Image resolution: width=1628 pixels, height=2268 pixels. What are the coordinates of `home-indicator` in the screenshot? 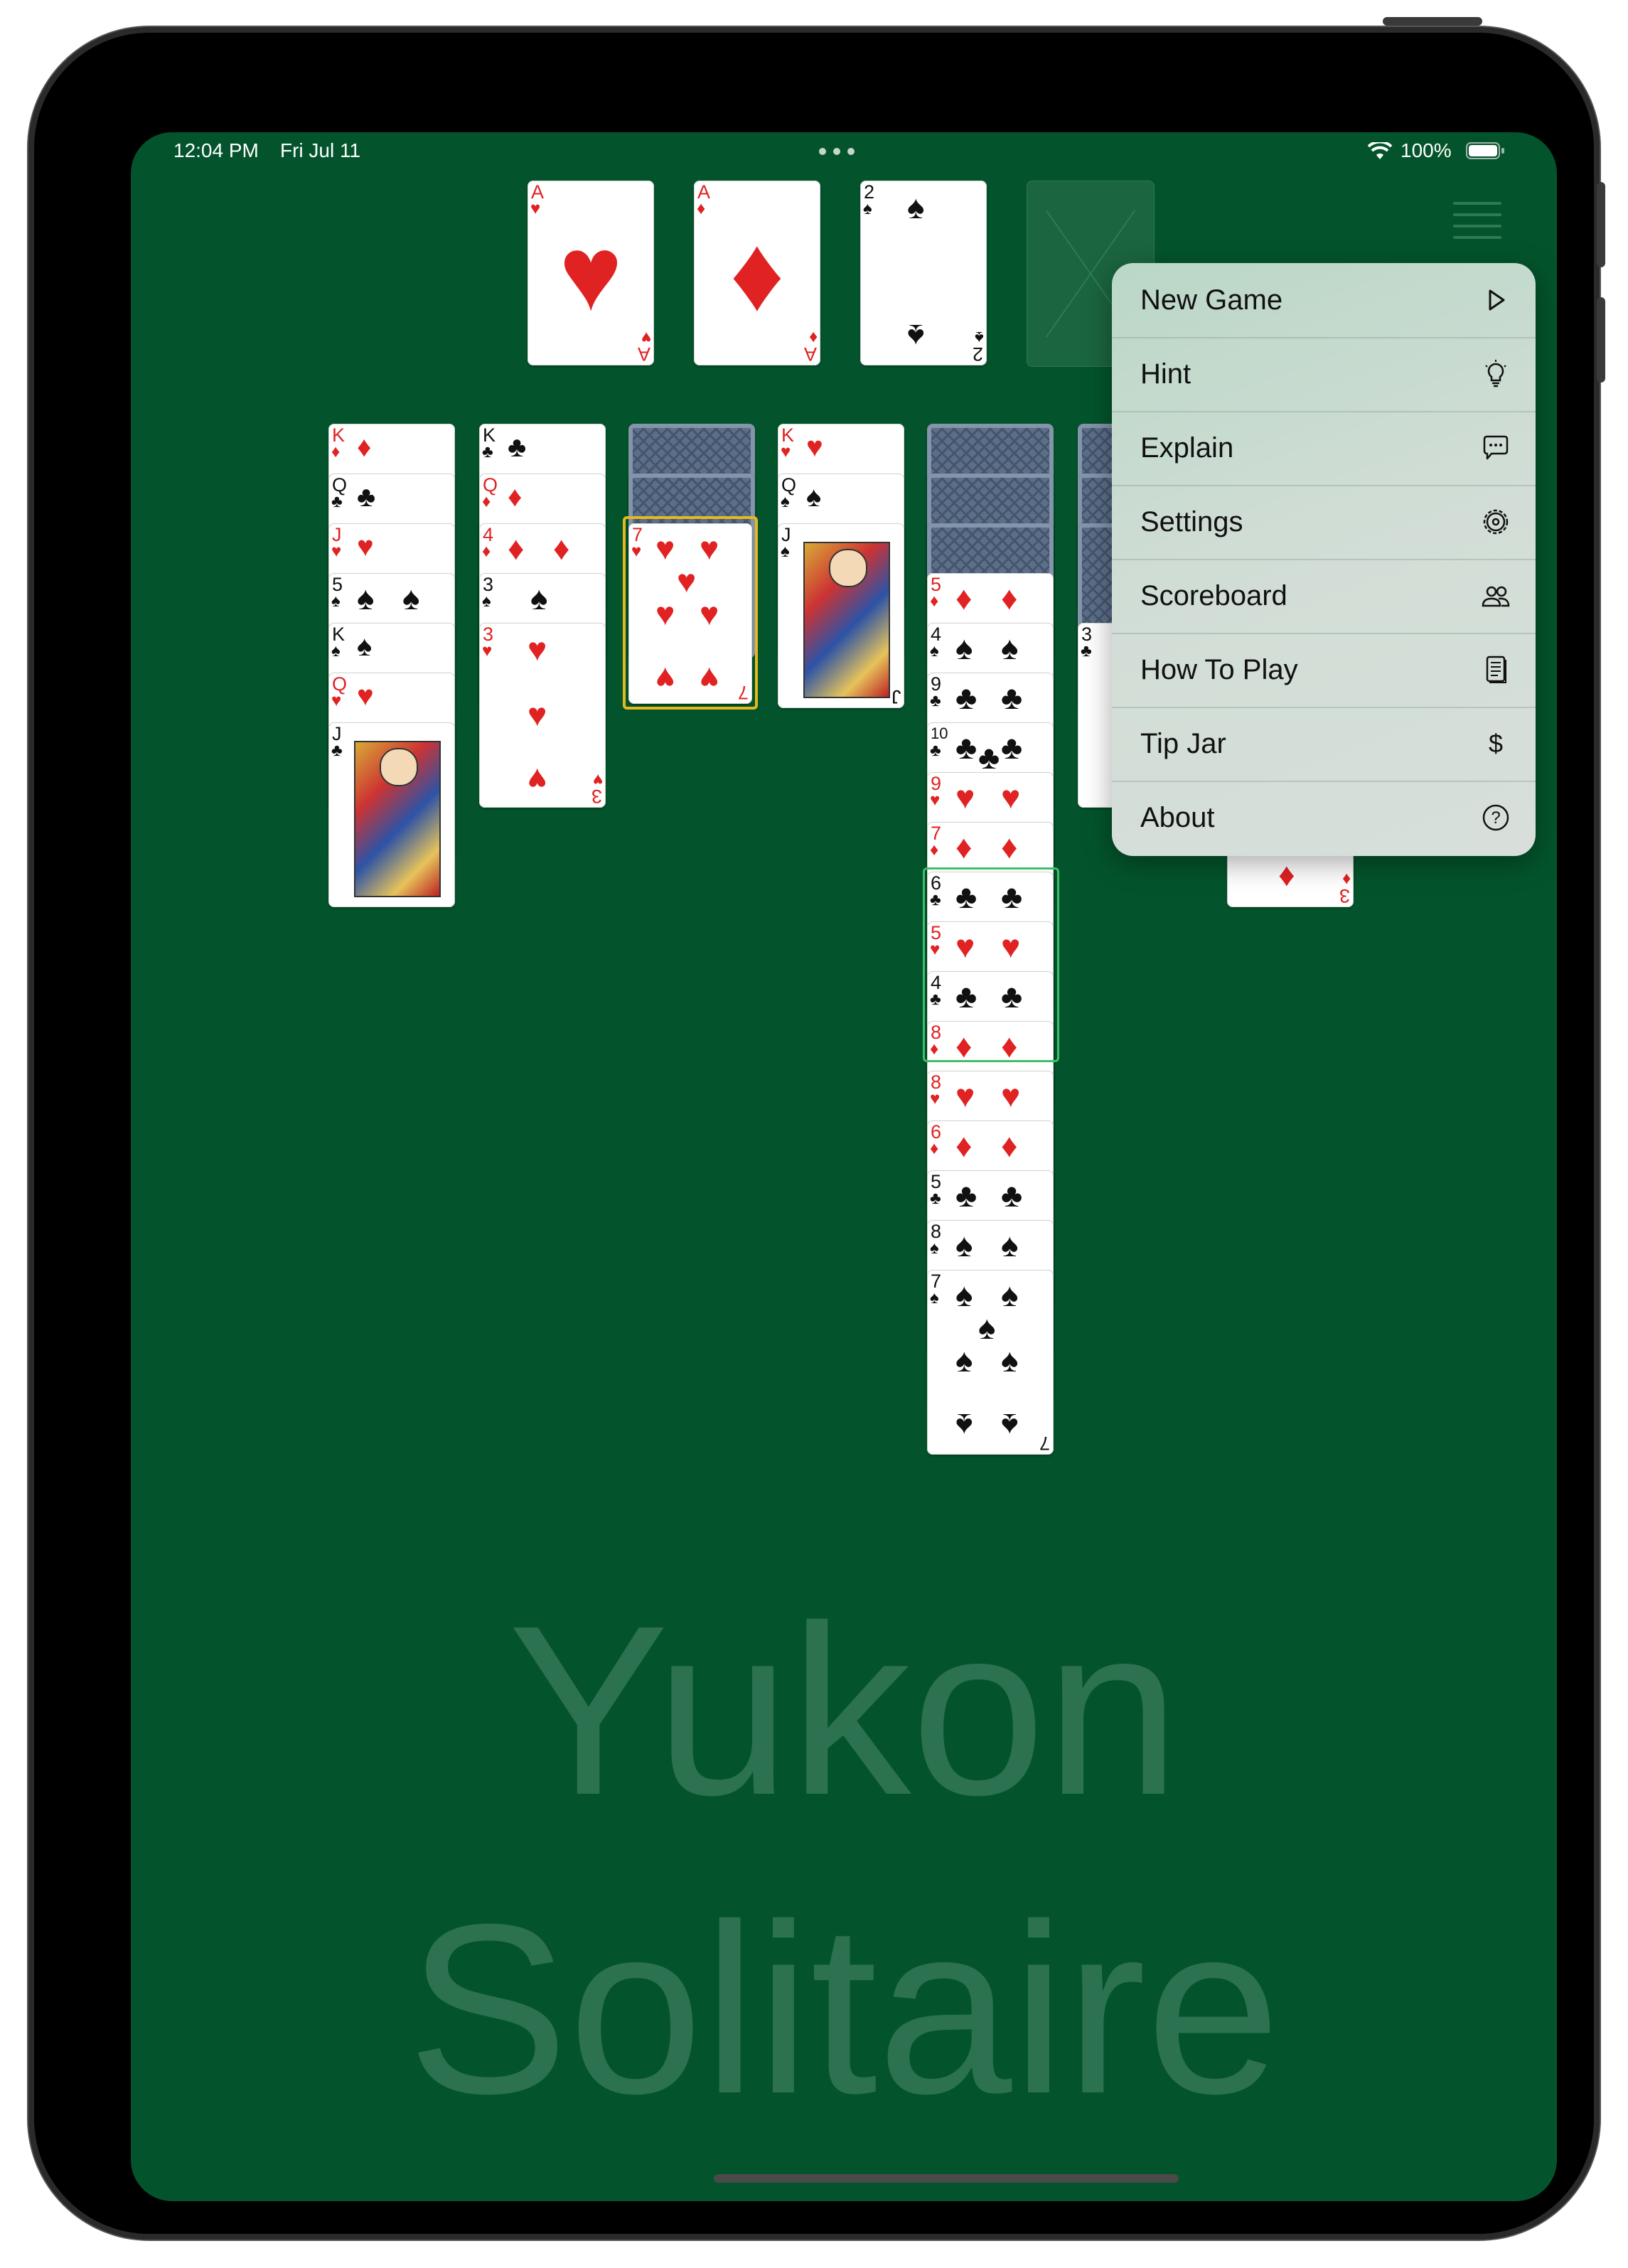 It's located at (946, 2178).